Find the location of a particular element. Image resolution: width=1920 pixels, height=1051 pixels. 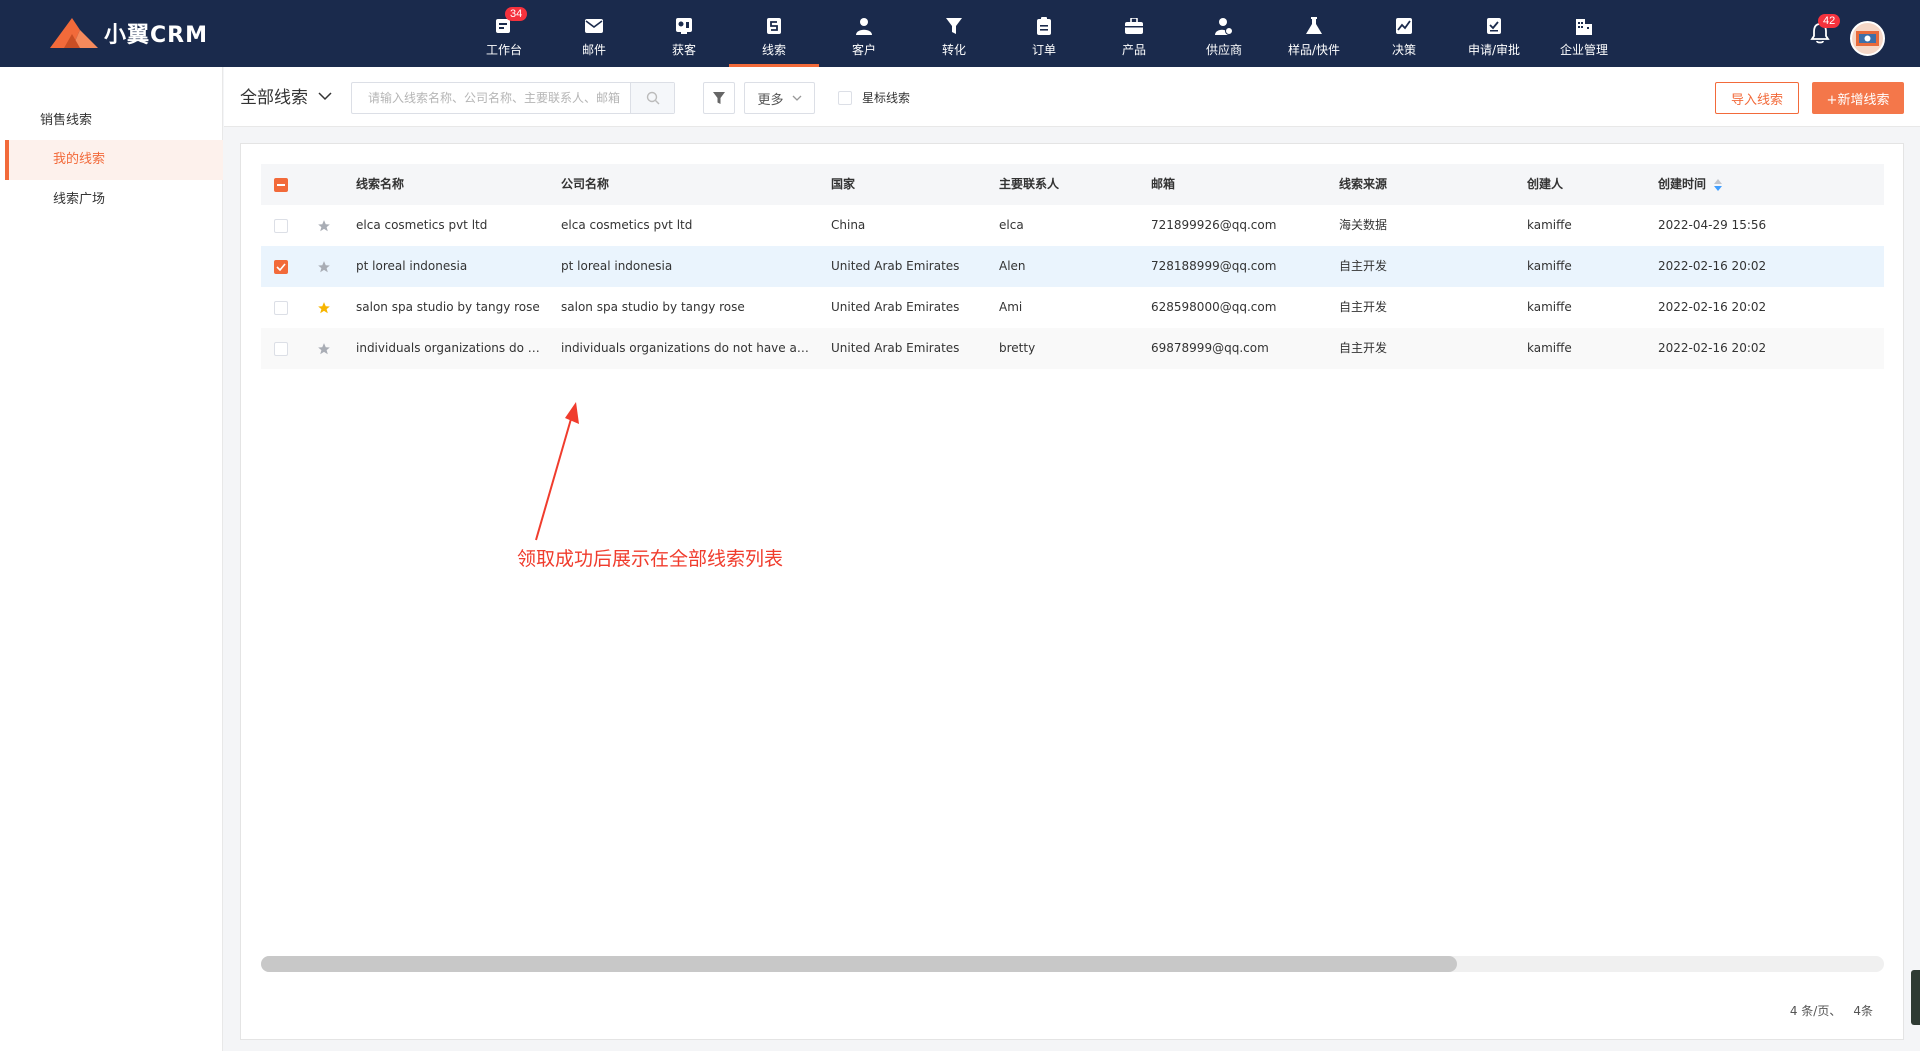

col-lead-name: 线索名称 is located at coordinates (448, 184).